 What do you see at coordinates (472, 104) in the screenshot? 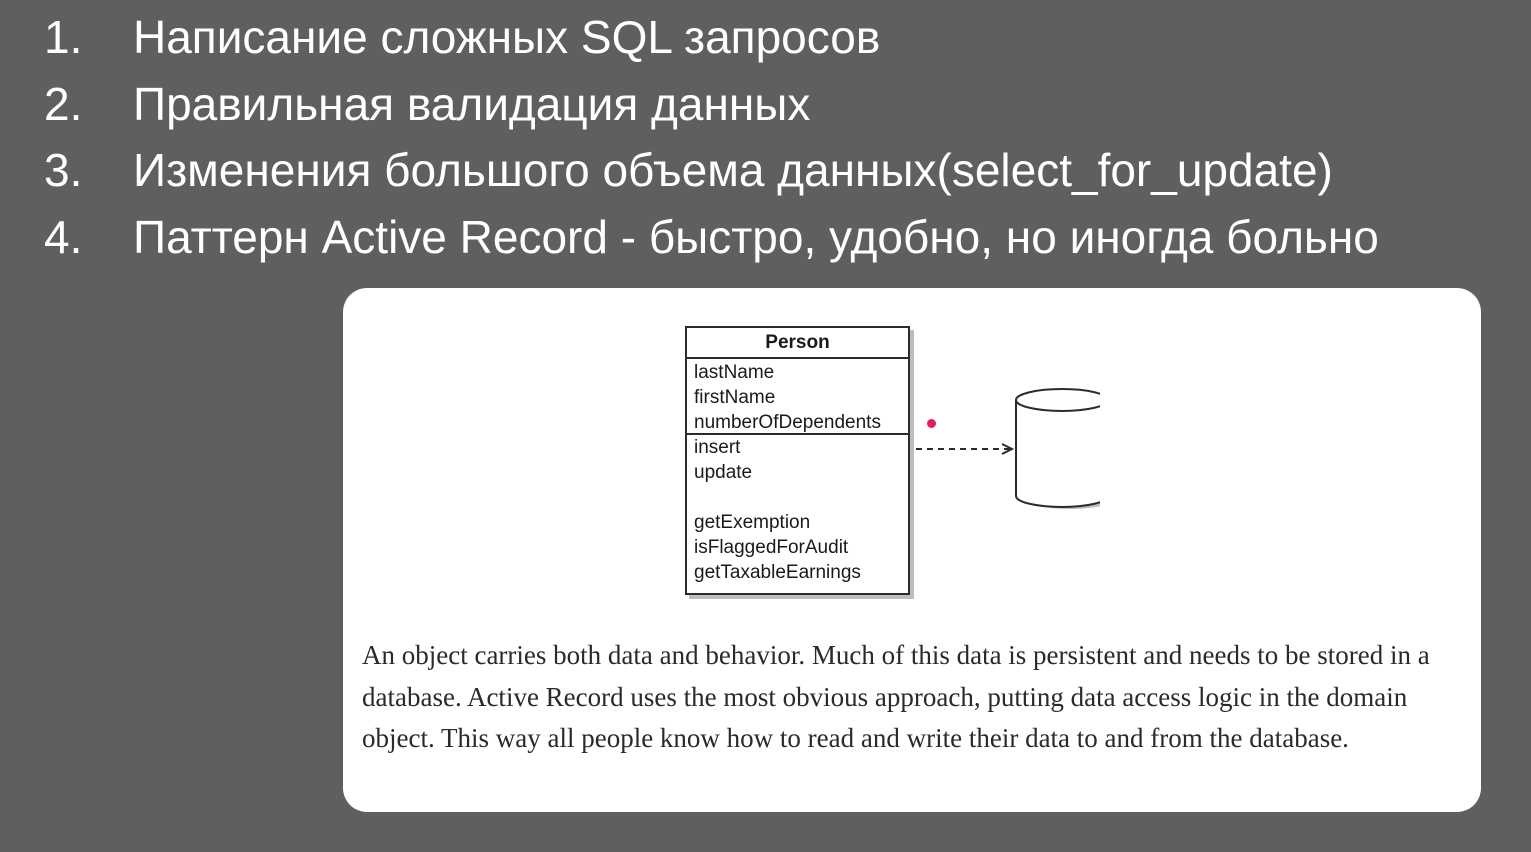
I see `list-text: Правильная валидация данных` at bounding box center [472, 104].